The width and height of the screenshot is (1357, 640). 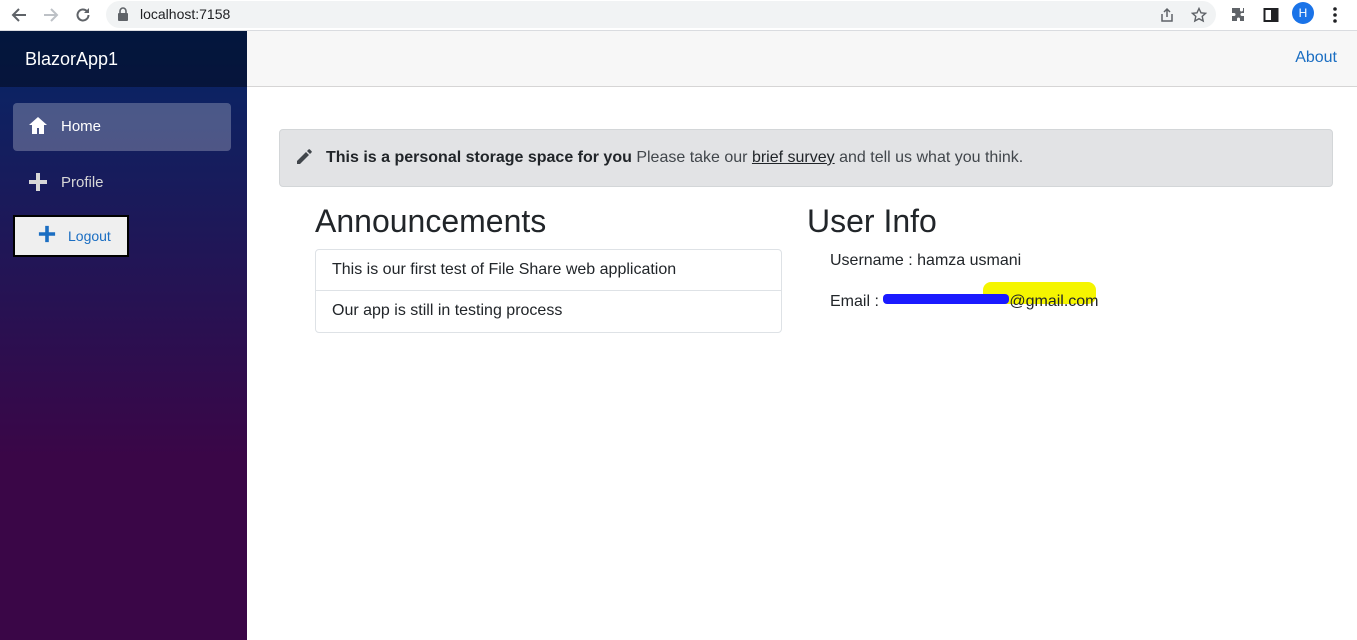 I want to click on email-line: Email : @gmail.com, so click(x=964, y=296).